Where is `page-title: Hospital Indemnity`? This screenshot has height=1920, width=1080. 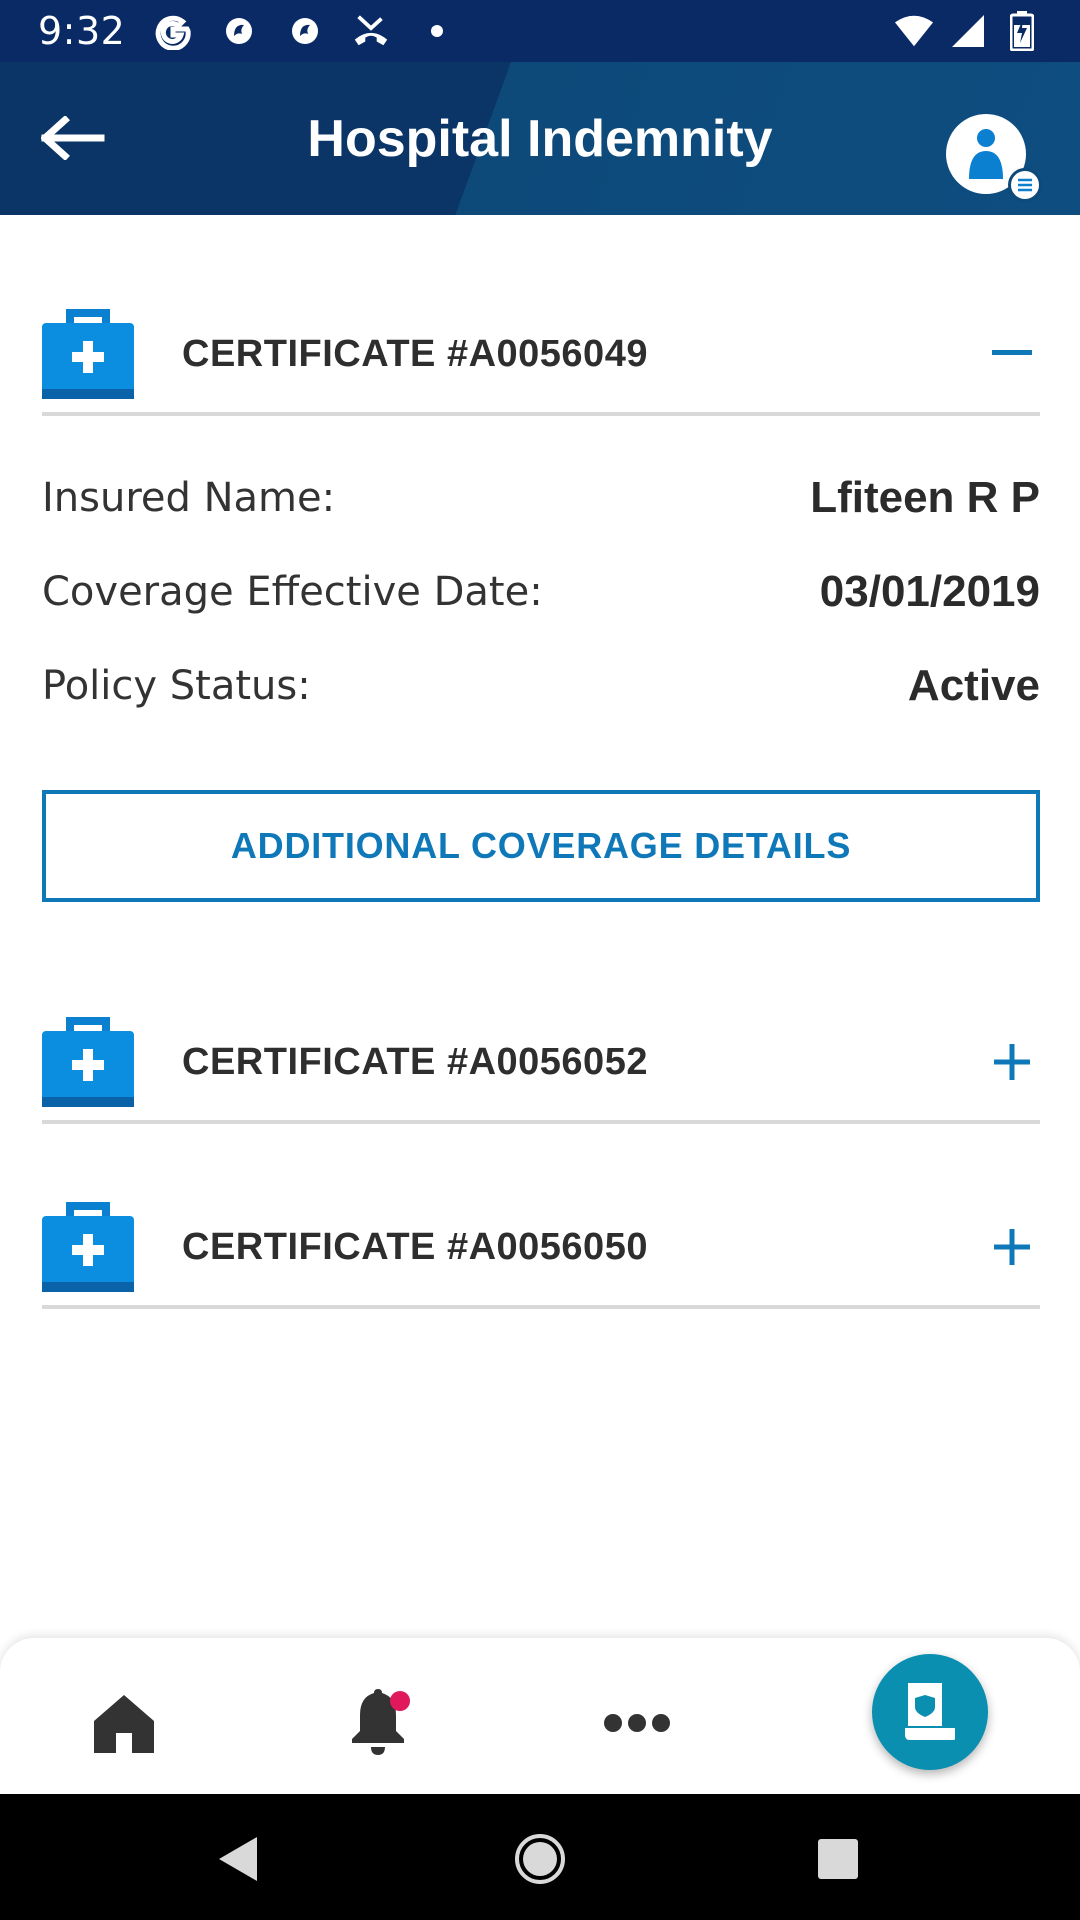 page-title: Hospital Indemnity is located at coordinates (540, 138).